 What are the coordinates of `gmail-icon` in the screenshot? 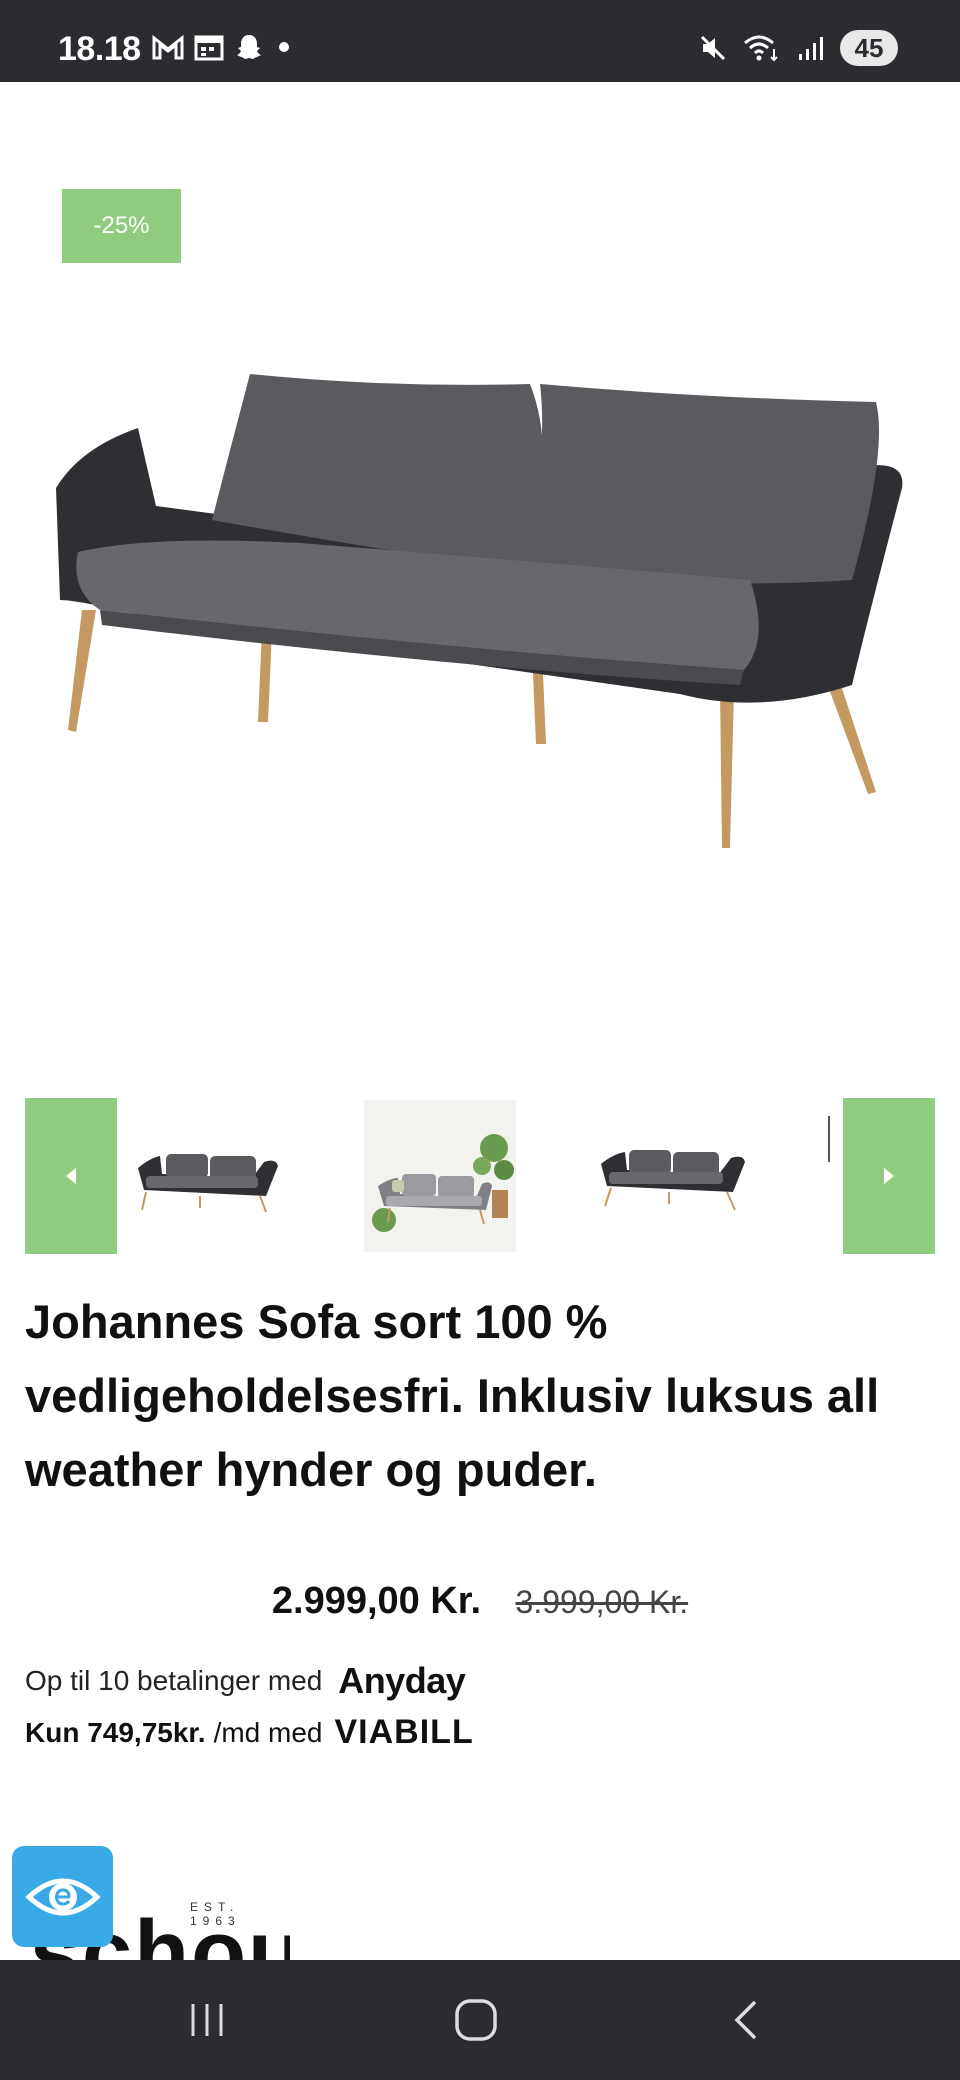 It's located at (168, 47).